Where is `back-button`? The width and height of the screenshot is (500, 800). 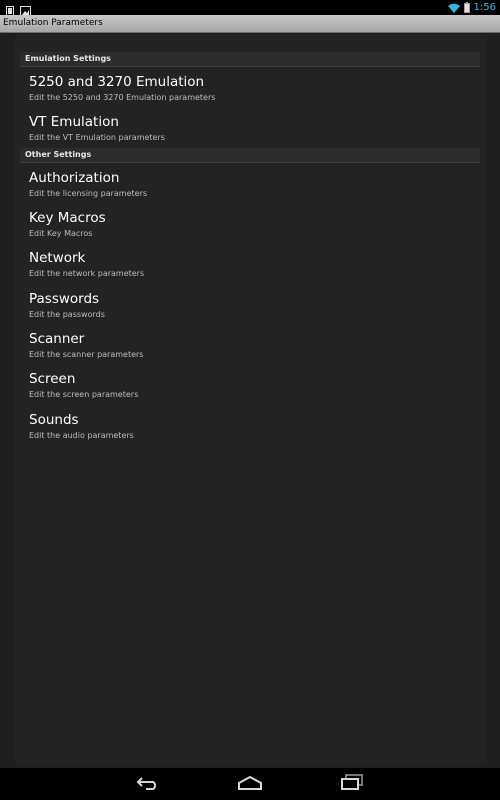 back-button is located at coordinates (148, 784).